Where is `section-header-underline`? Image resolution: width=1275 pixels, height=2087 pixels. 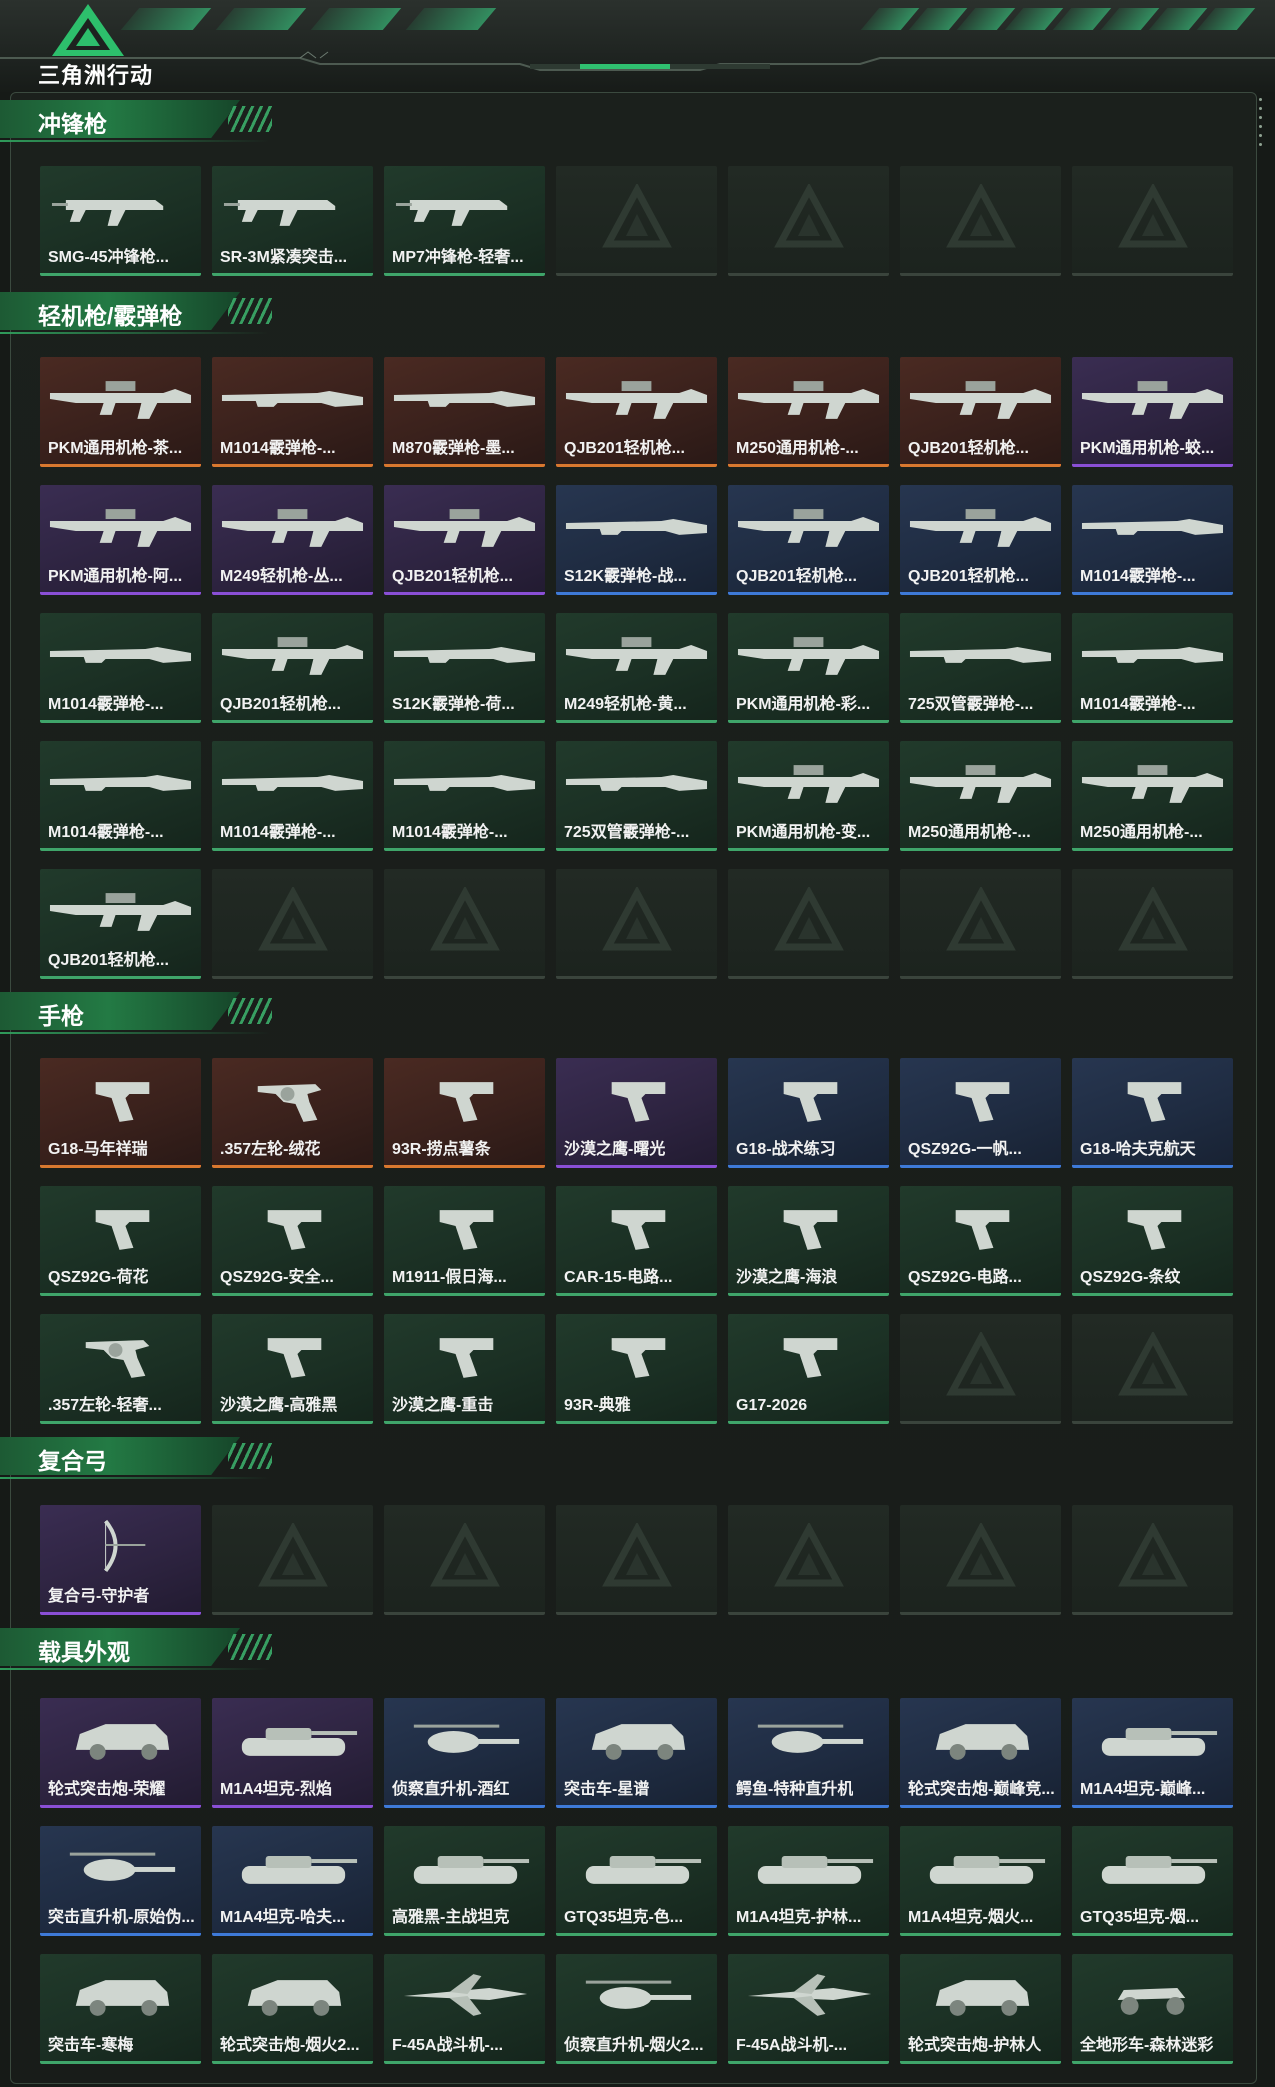 section-header-underline is located at coordinates (135, 141).